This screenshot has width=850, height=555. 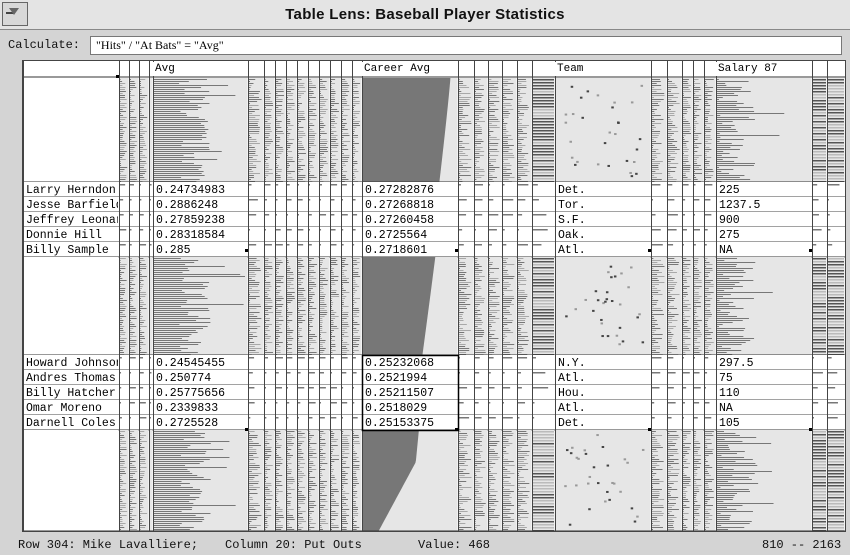 What do you see at coordinates (764, 235) in the screenshot?
I see `cell-salary: 275` at bounding box center [764, 235].